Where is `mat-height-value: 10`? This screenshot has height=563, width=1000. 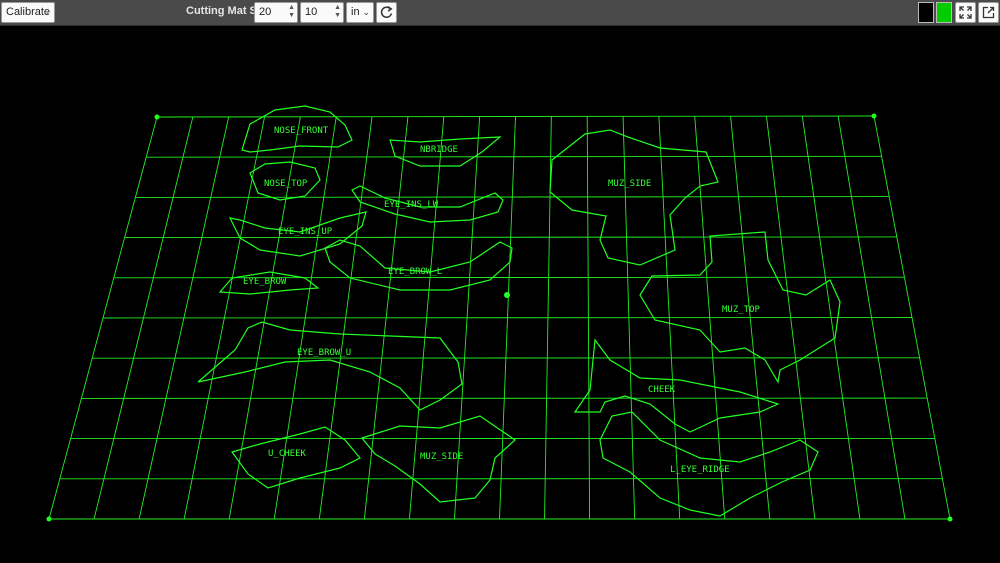
mat-height-value: 10 is located at coordinates (311, 12).